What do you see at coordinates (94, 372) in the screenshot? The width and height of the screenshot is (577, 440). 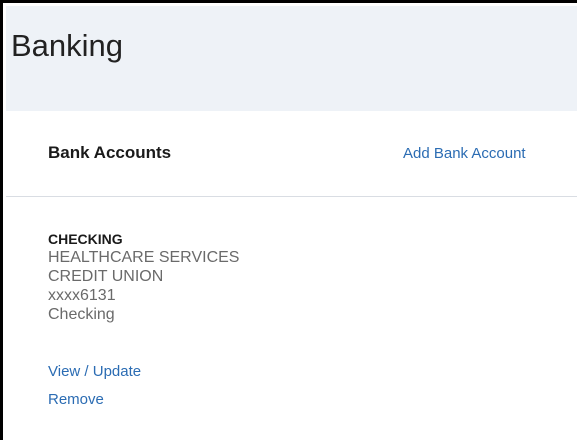 I see `view-update-link: View / Update` at bounding box center [94, 372].